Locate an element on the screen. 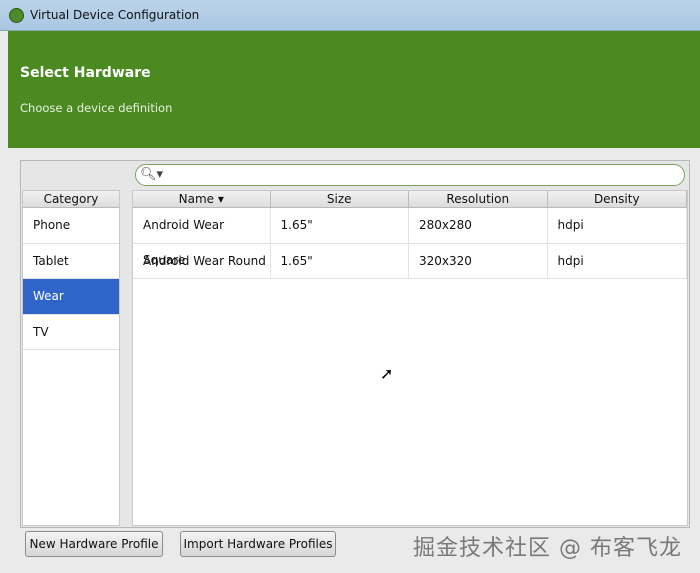 The width and height of the screenshot is (700, 573). column-header-density: Density is located at coordinates (617, 199).